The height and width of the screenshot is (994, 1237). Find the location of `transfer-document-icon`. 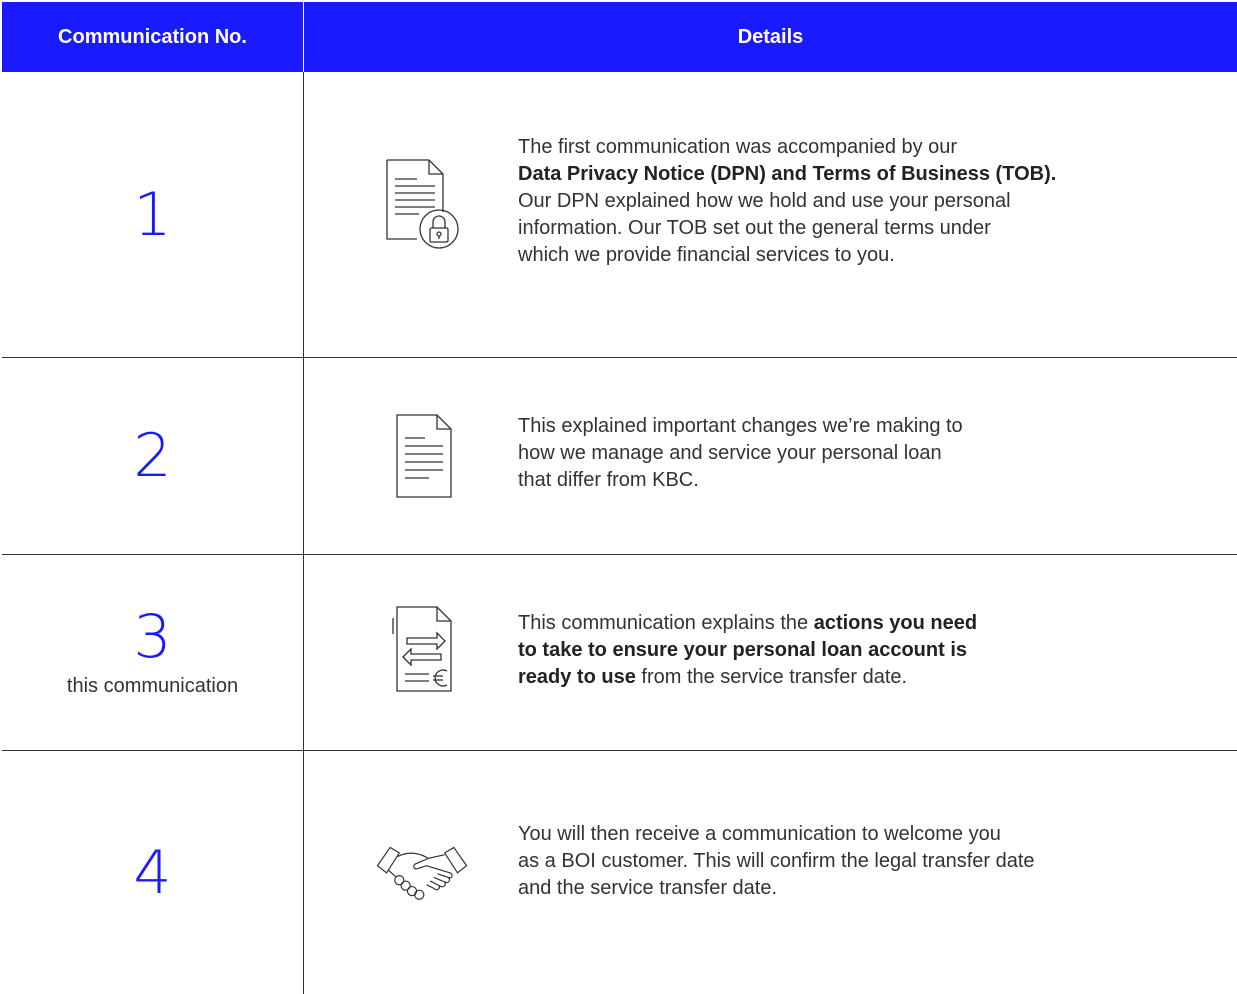

transfer-document-icon is located at coordinates (422, 650).